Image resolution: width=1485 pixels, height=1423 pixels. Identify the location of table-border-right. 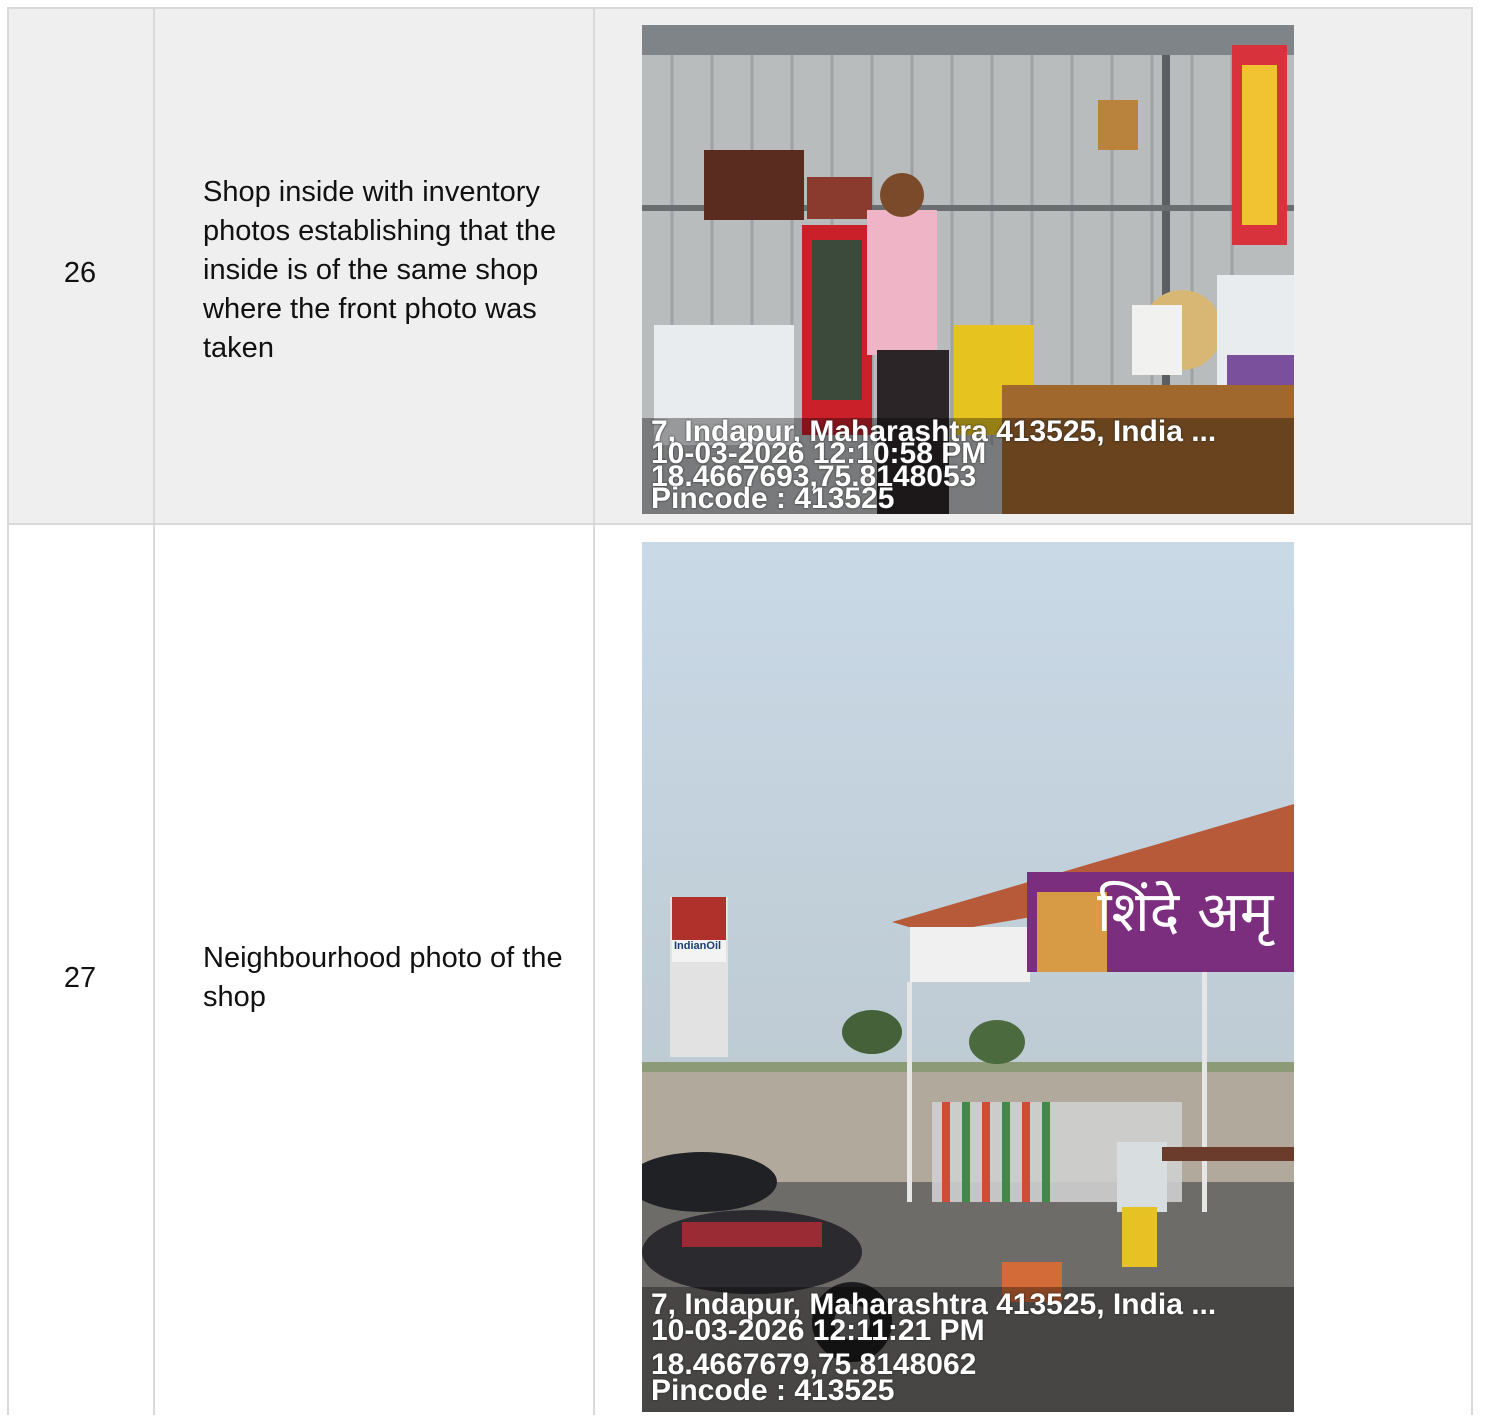
(1472, 711).